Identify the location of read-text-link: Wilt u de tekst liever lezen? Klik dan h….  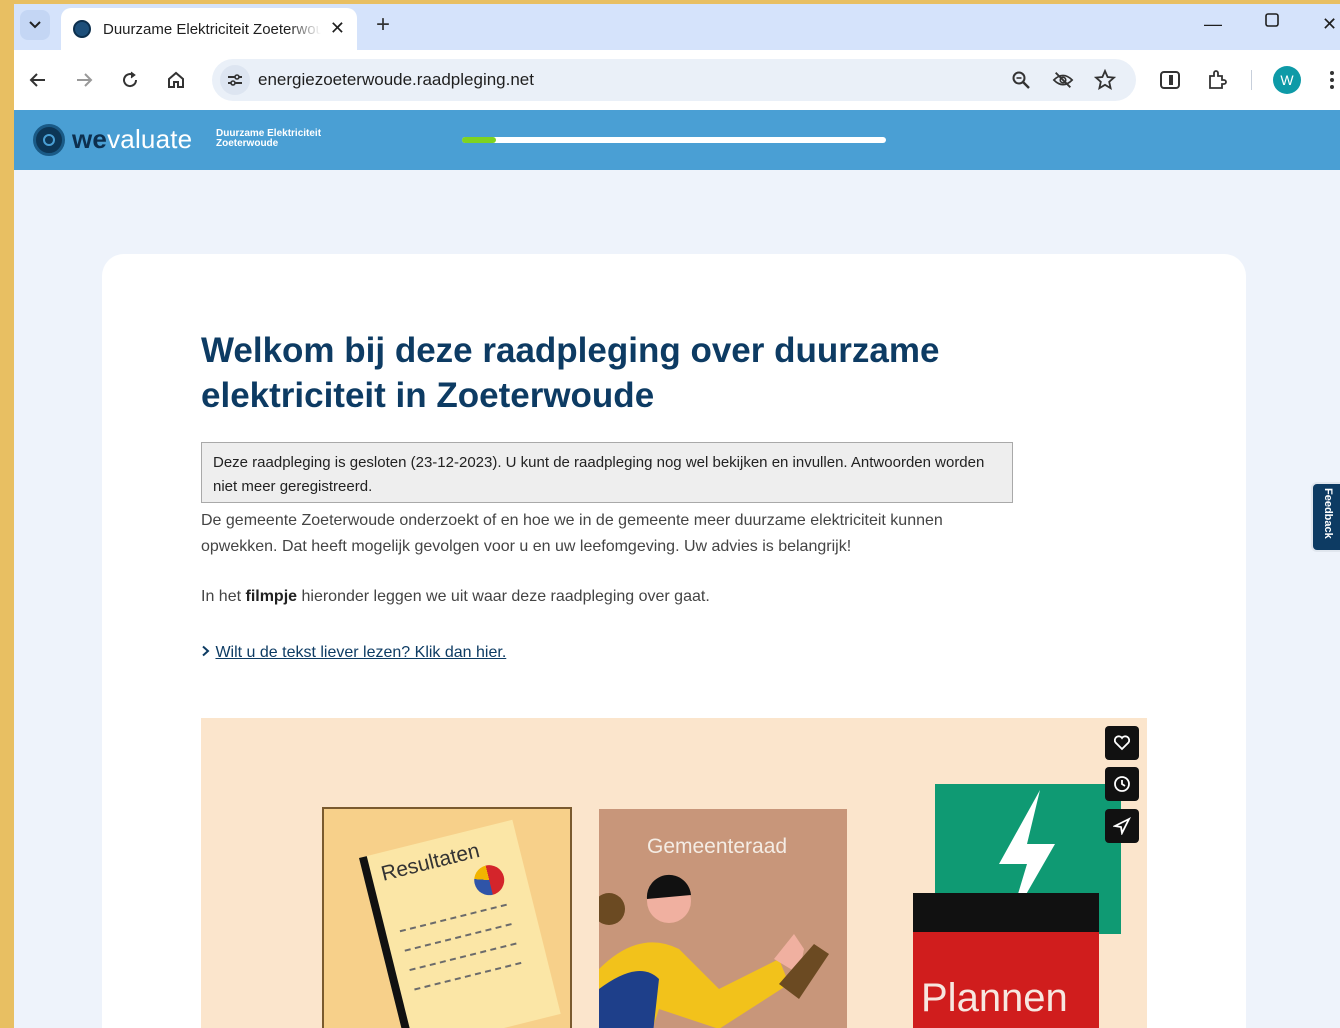
(353, 653).